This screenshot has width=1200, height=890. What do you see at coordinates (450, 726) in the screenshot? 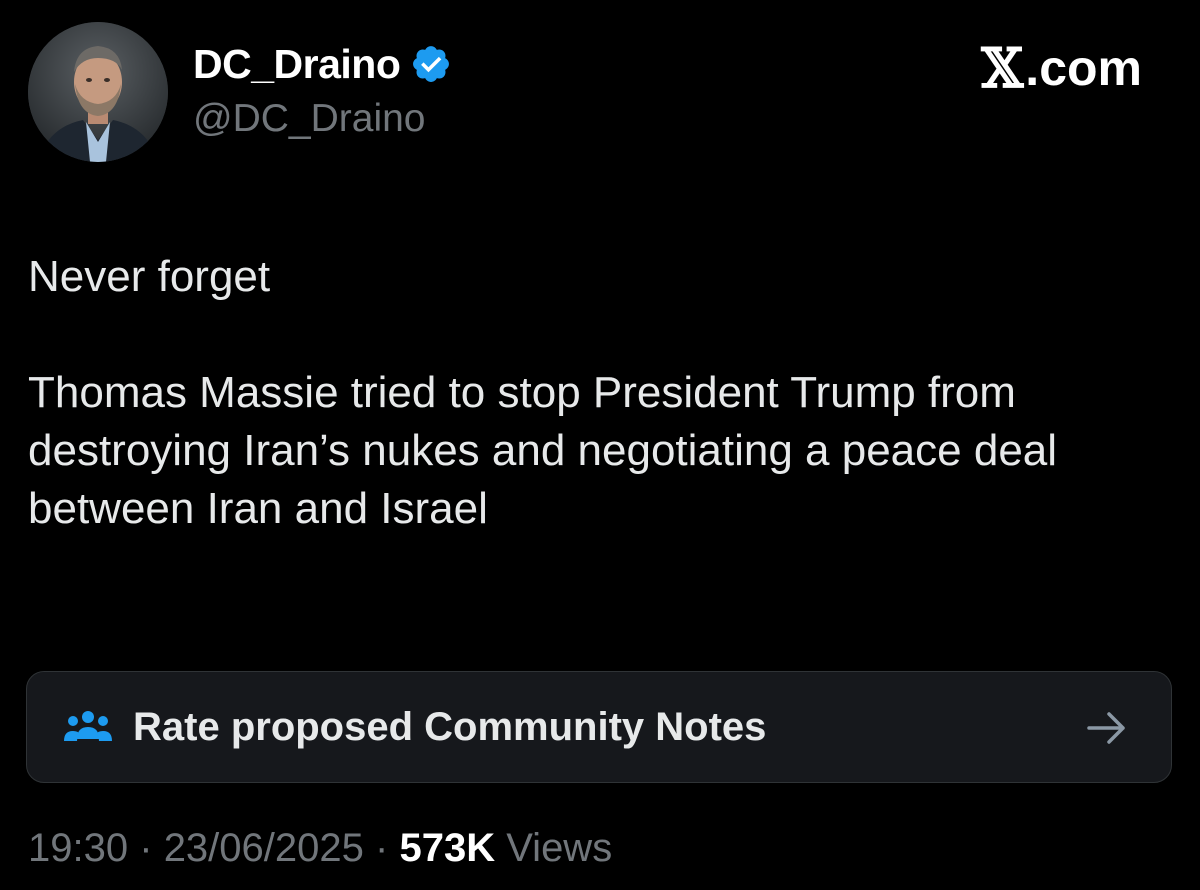
I see `community-notes-label: Rate proposed Community Notes` at bounding box center [450, 726].